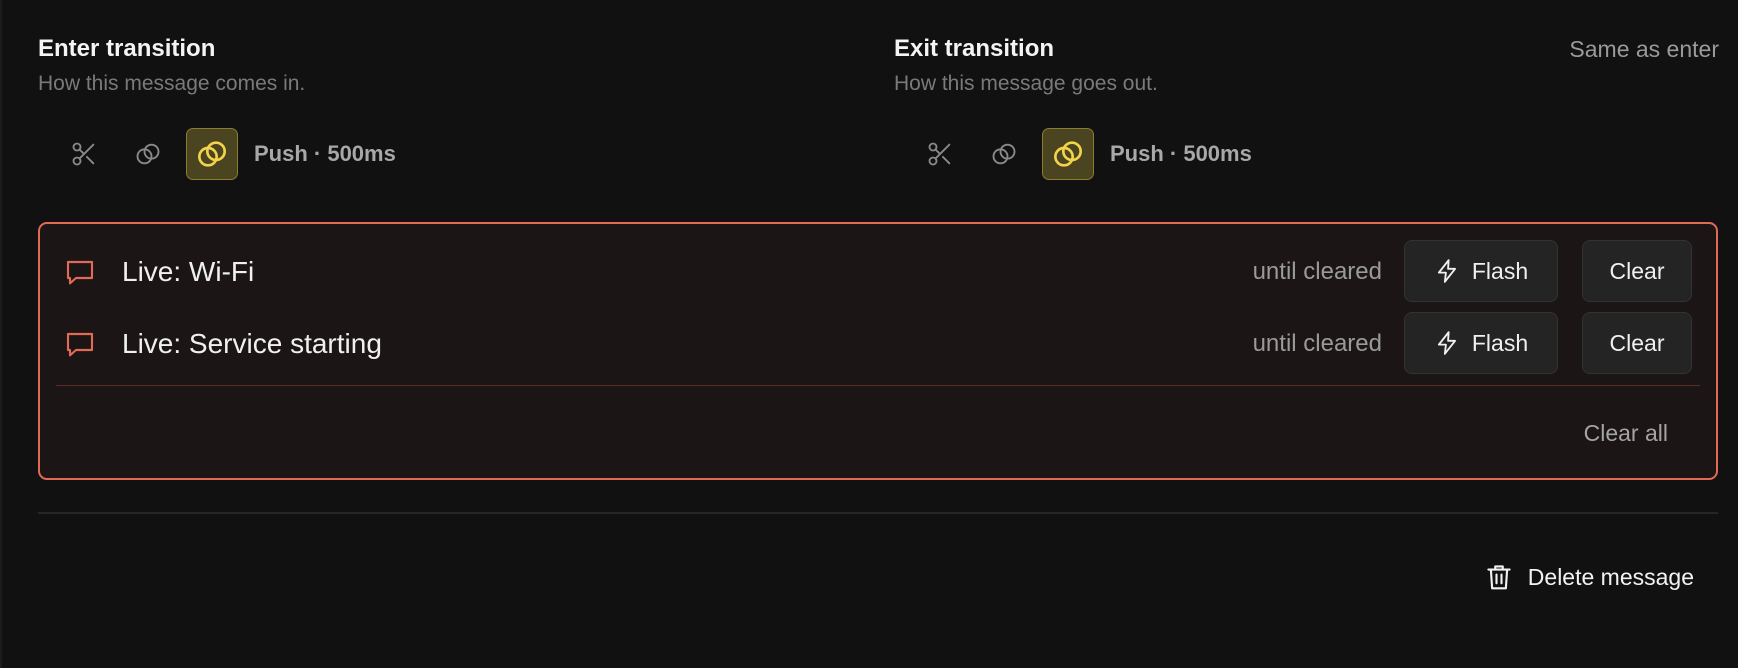  What do you see at coordinates (1026, 83) in the screenshot?
I see `exit-transition-subtitle: How this message goes out.` at bounding box center [1026, 83].